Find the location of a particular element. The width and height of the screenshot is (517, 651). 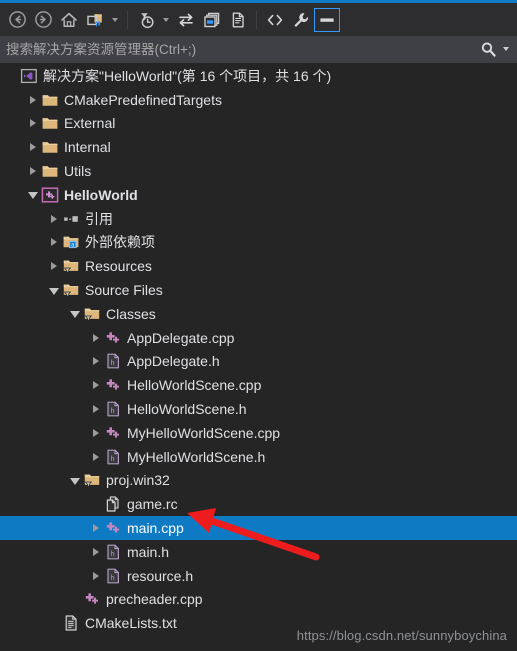

tree-item-label: MyHelloWorldScene.cpp is located at coordinates (204, 432).